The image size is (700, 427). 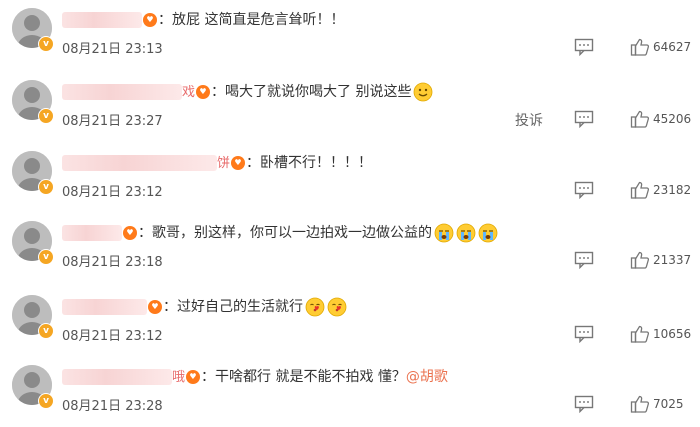 What do you see at coordinates (672, 190) in the screenshot?
I see `like-count: 23182` at bounding box center [672, 190].